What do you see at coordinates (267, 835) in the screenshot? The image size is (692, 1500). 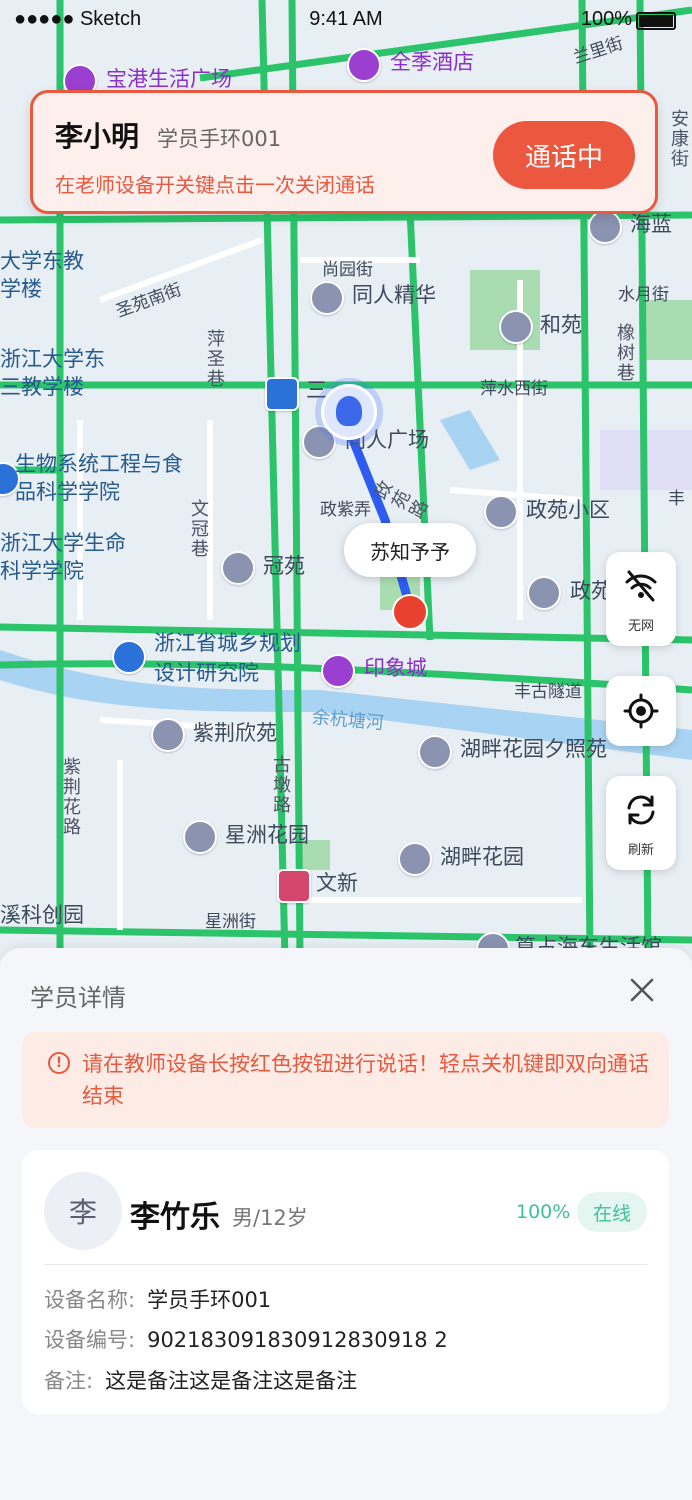 I see `poi-label: 星洲花园` at bounding box center [267, 835].